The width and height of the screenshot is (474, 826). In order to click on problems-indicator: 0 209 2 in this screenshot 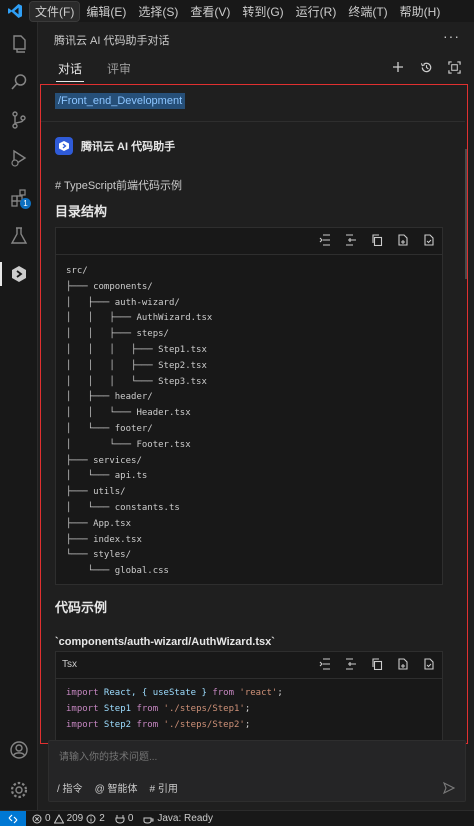, I will do `click(68, 818)`.